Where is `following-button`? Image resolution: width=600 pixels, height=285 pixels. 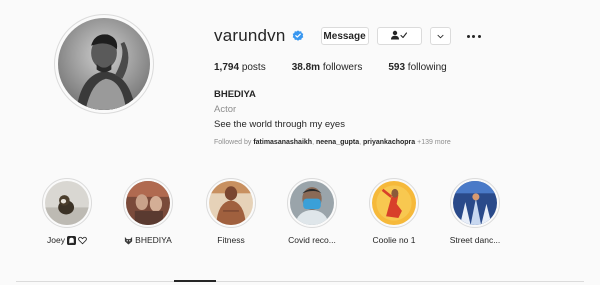 following-button is located at coordinates (399, 36).